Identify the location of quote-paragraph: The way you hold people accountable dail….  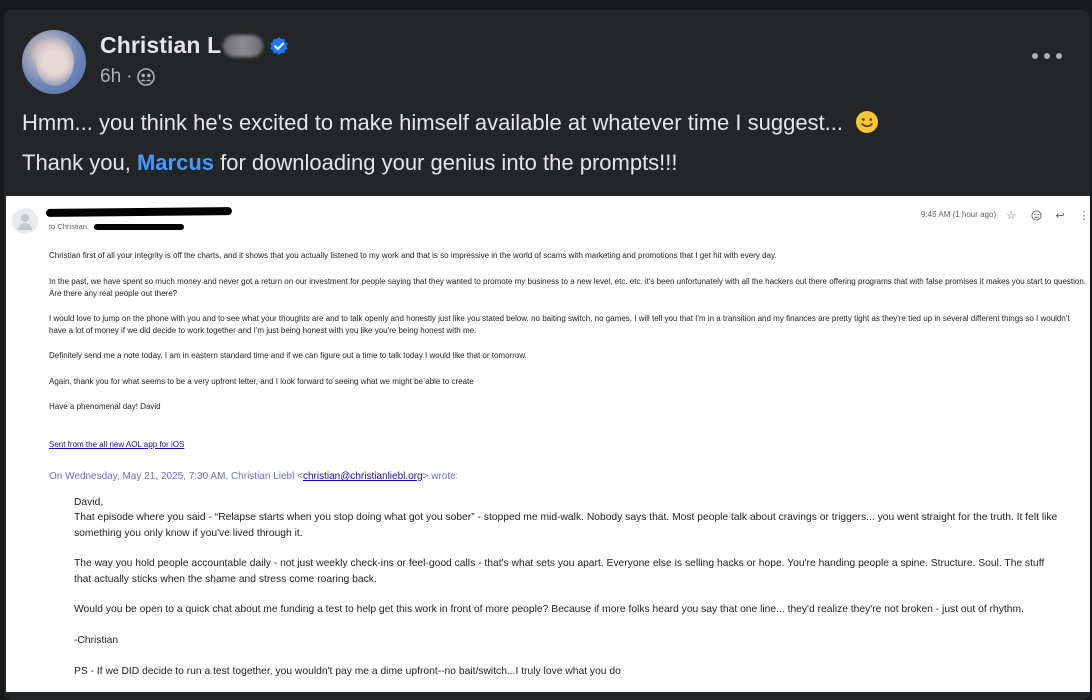
(559, 571).